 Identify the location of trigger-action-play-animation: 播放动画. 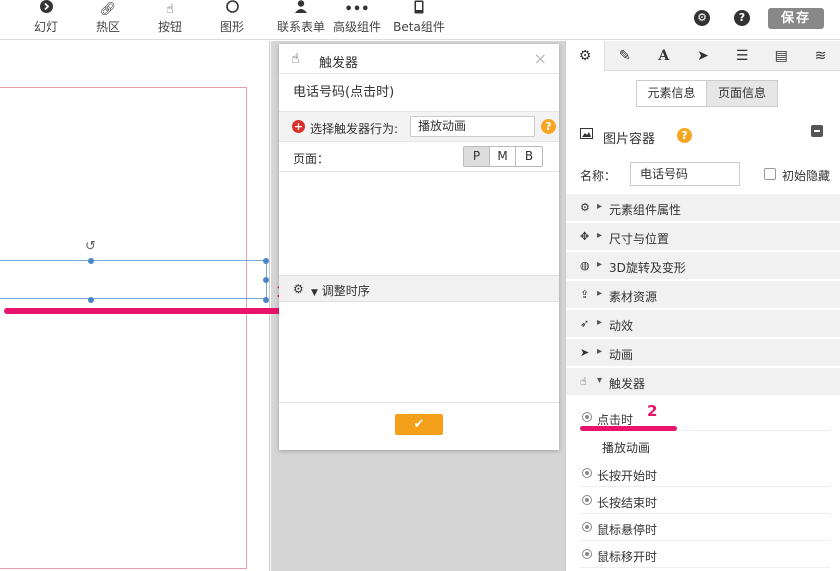
(626, 447).